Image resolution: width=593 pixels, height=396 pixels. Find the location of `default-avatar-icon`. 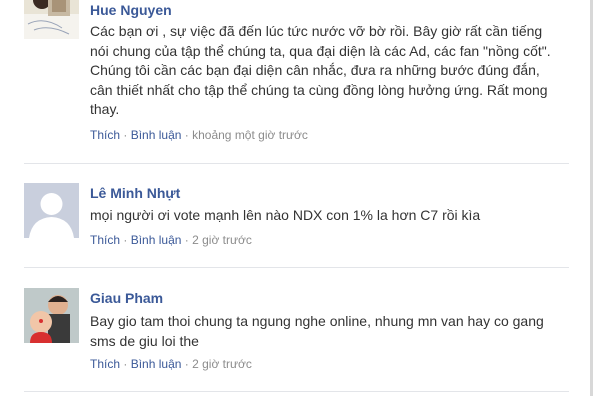

default-avatar-icon is located at coordinates (51, 210).